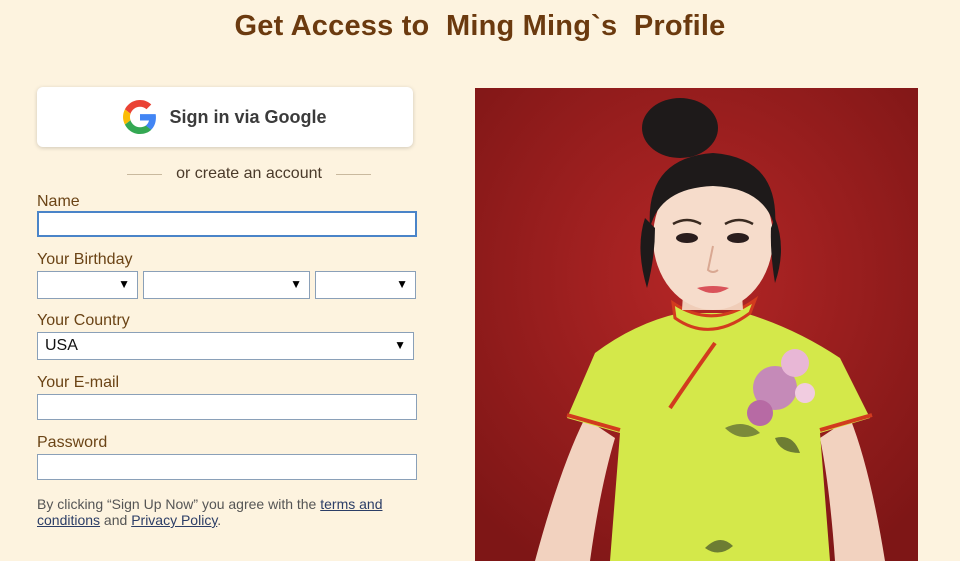  I want to click on email-input, so click(227, 407).